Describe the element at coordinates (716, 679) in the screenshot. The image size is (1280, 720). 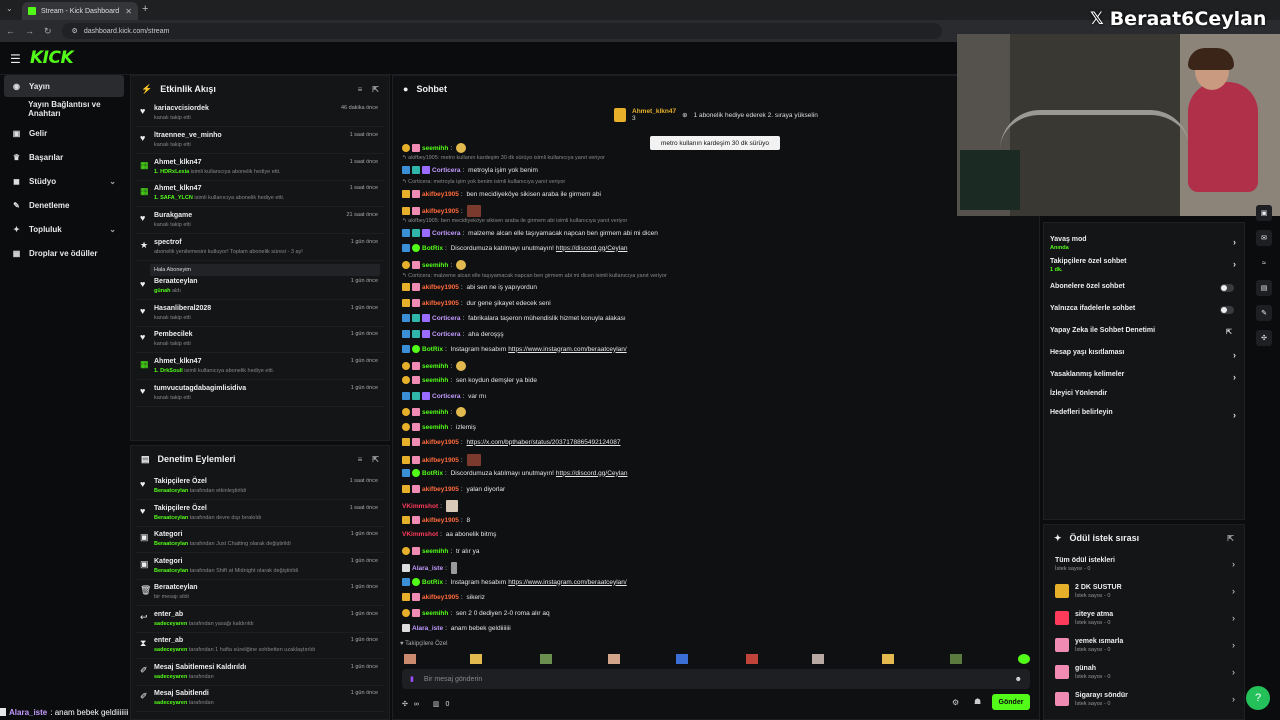
I see `chat-input: ▮ Bir mesaj gönderin ☻` at that location.